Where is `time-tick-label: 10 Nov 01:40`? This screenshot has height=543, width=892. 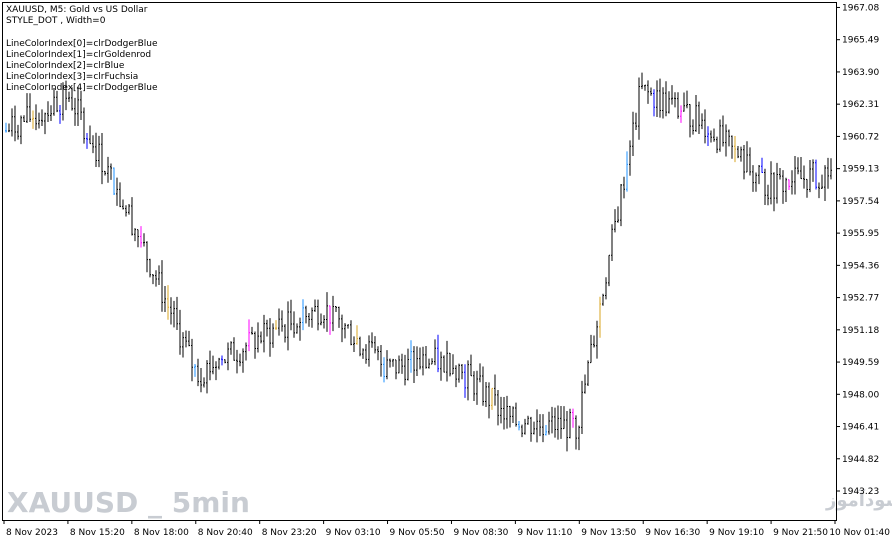 time-tick-label: 10 Nov 01:40 is located at coordinates (859, 533).